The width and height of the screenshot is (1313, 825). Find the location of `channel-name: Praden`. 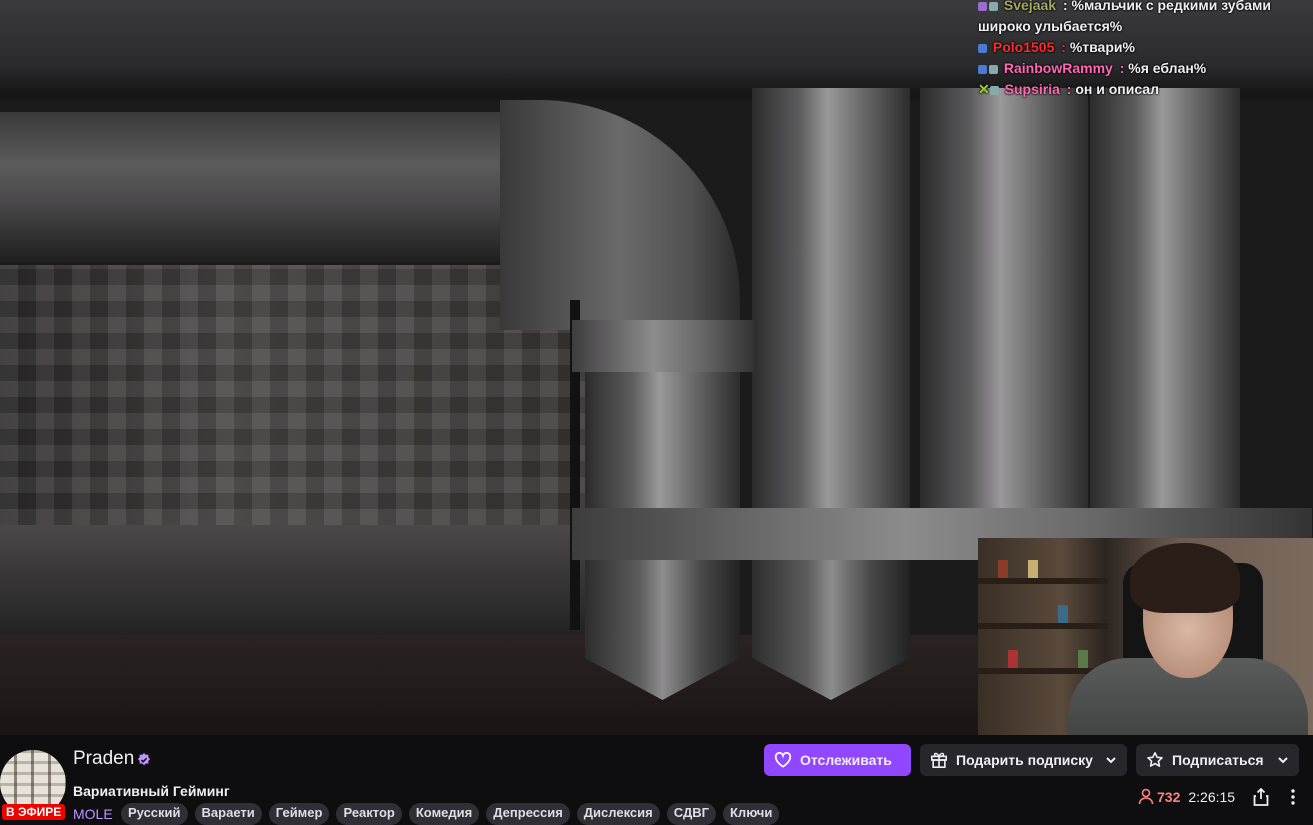

channel-name: Praden is located at coordinates (103, 759).